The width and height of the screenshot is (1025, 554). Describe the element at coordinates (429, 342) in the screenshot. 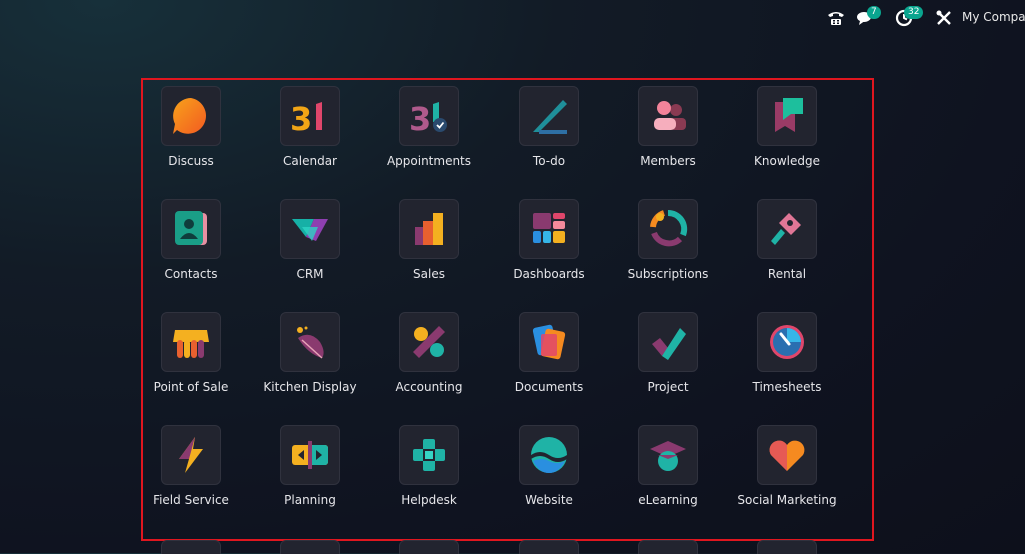

I see `accounting-icon` at that location.